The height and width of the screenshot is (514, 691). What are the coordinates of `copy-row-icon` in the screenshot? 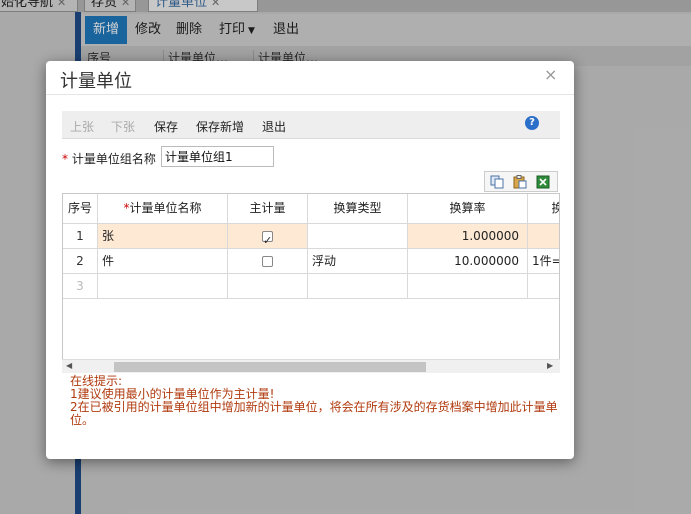 It's located at (497, 182).